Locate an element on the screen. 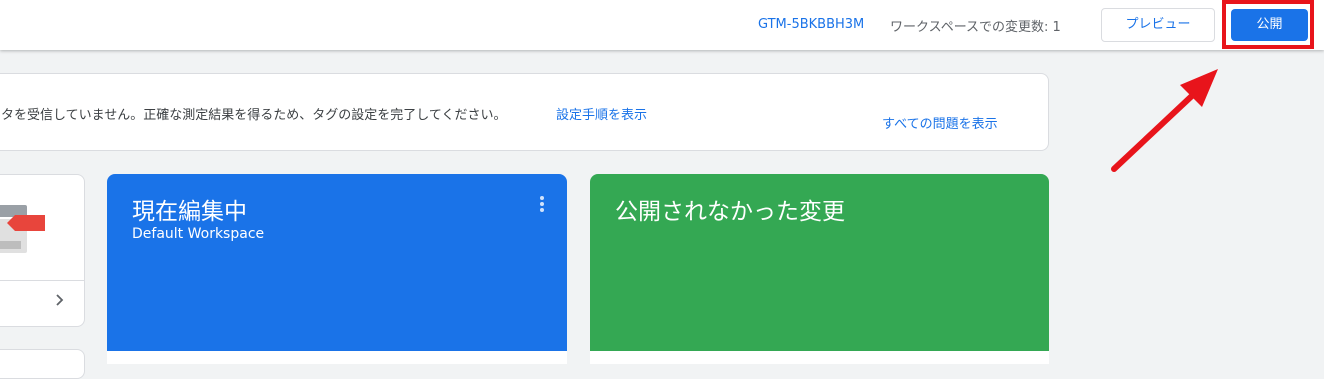 The width and height of the screenshot is (1324, 379). setup-instructions-link: 設定手順を表示 is located at coordinates (601, 113).